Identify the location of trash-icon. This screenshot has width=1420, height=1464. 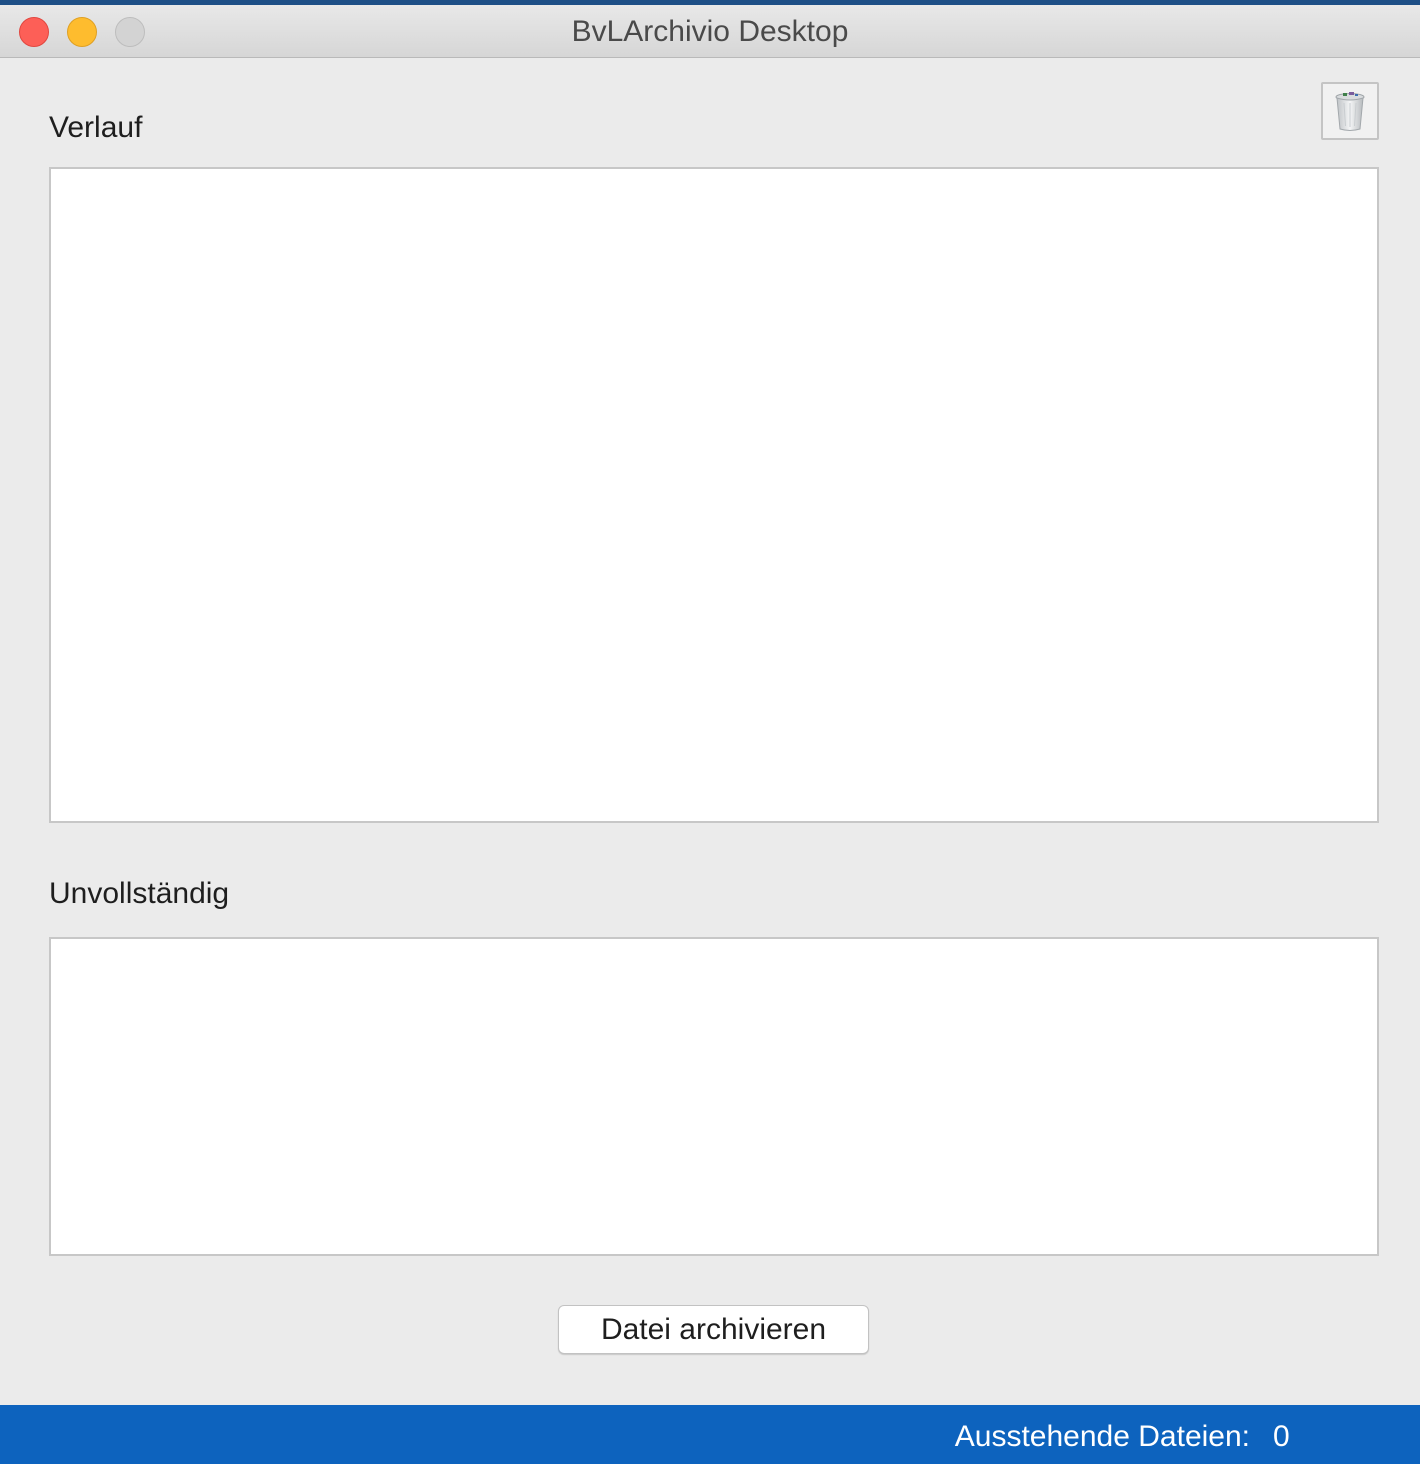
(1350, 111).